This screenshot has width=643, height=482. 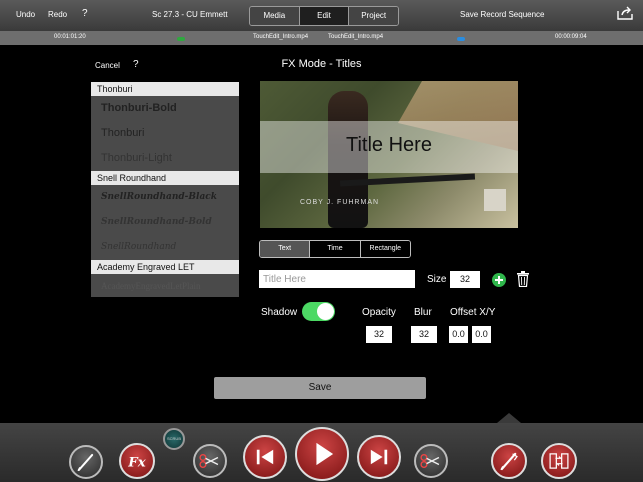 I want to click on mode-segmented-control: Media Edit Project, so click(x=324, y=16).